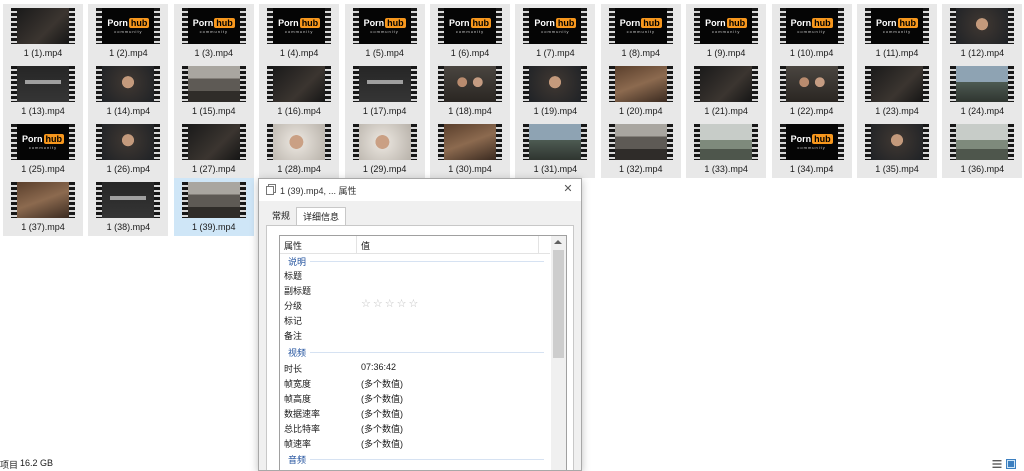 Image resolution: width=1024 pixels, height=471 pixels. I want to click on file-item: 1 (37).mp4, so click(43, 207).